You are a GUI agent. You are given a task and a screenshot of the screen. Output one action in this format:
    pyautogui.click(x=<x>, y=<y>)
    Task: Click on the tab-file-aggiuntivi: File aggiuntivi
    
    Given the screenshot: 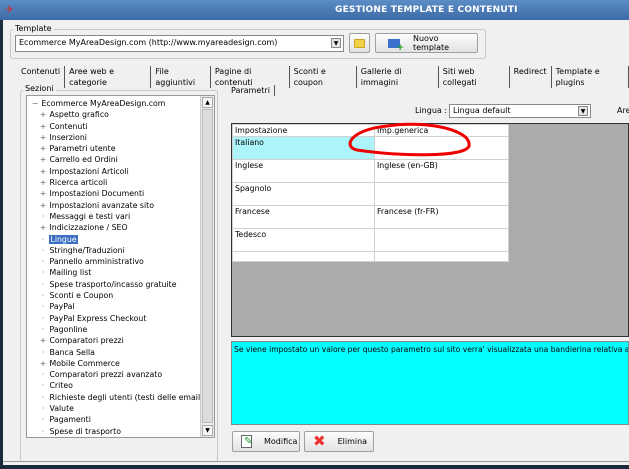 What is the action you would take?
    pyautogui.click(x=181, y=77)
    